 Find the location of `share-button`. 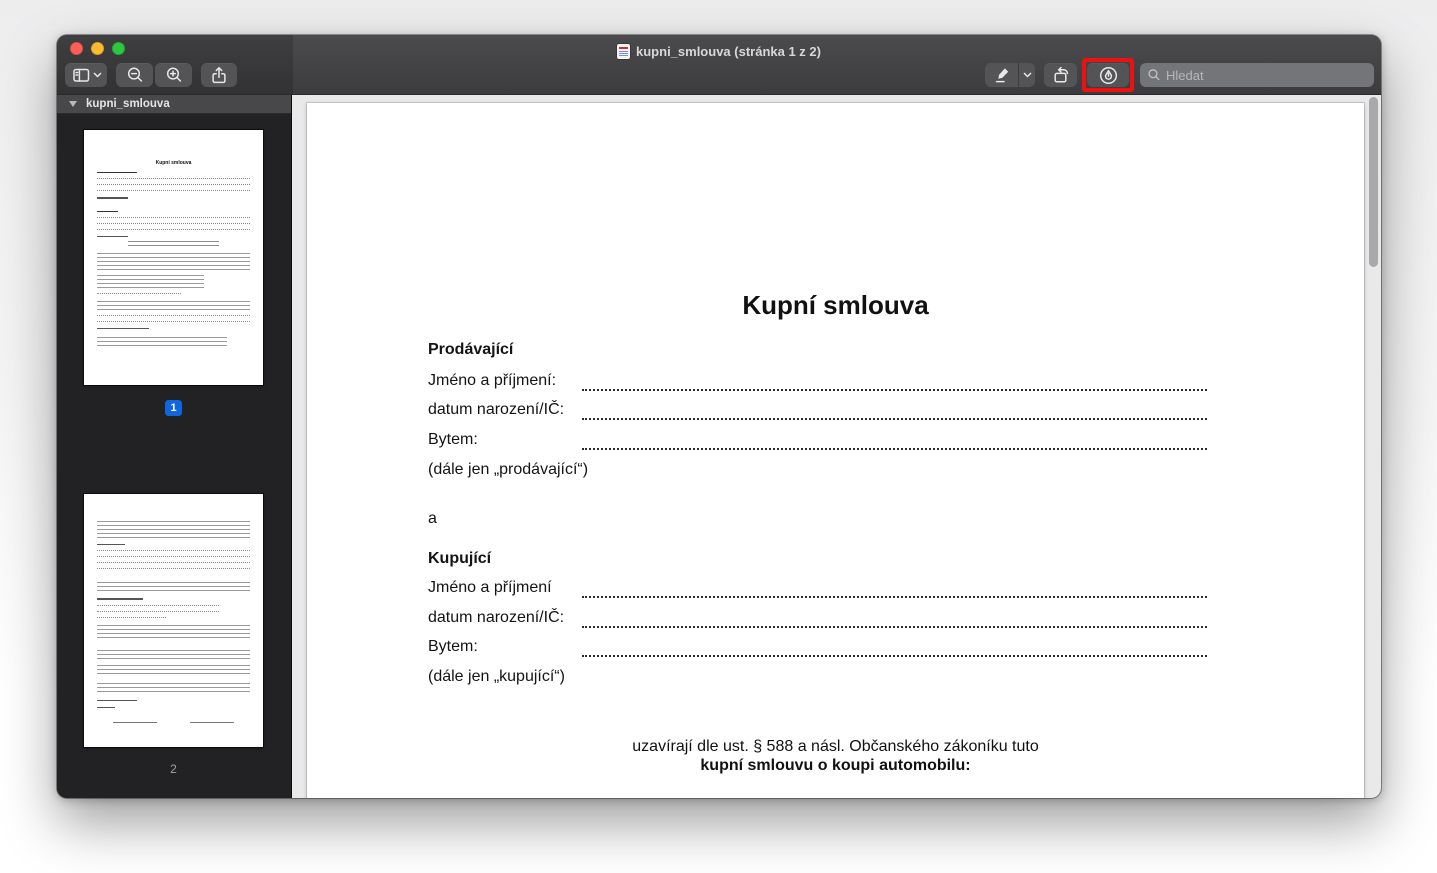

share-button is located at coordinates (219, 75).